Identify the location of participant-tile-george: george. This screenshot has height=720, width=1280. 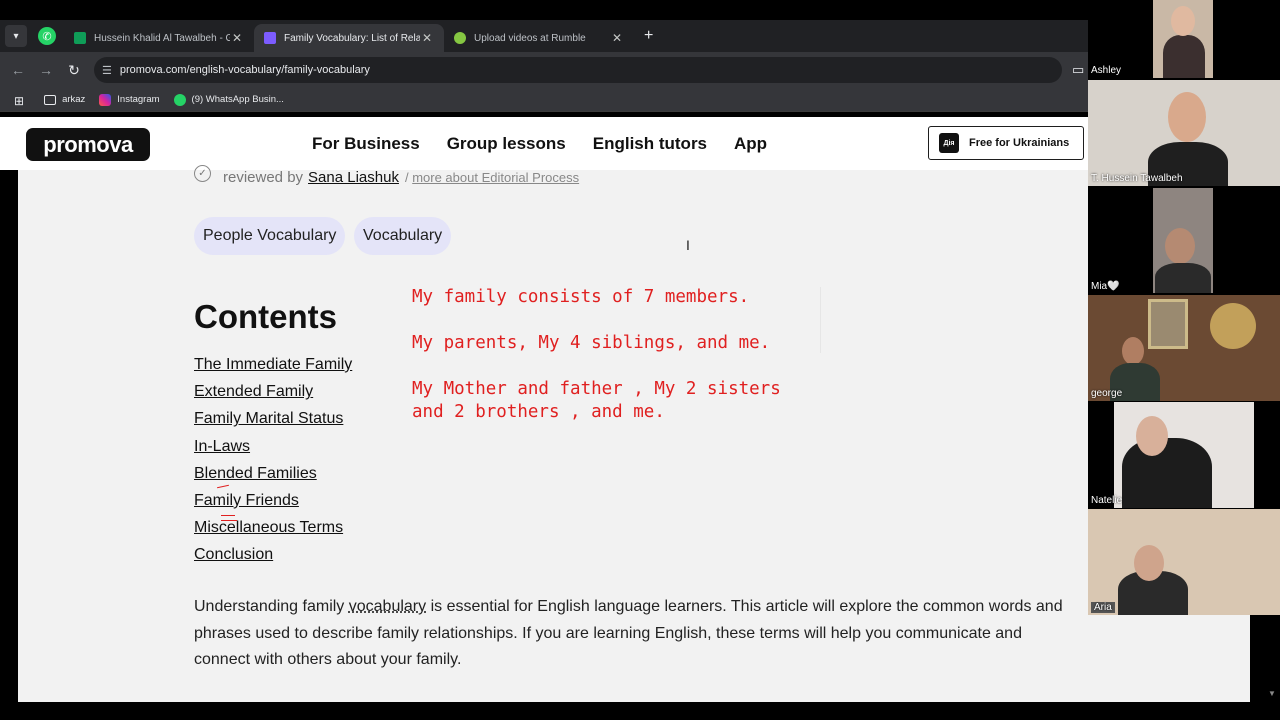
(1184, 348).